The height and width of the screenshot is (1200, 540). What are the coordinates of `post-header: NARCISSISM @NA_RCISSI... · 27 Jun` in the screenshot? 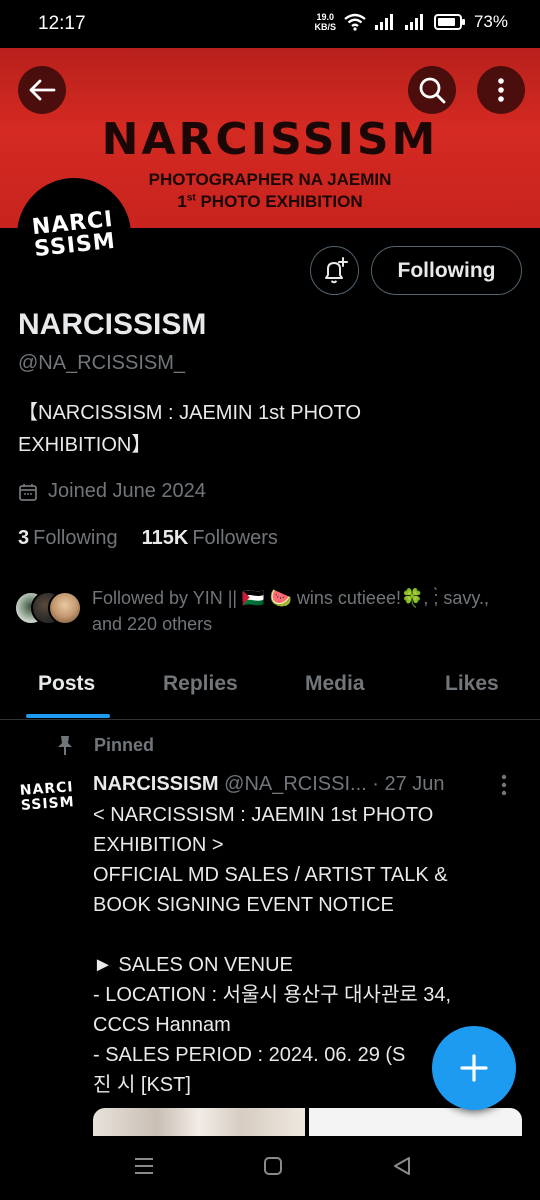 It's located at (293, 784).